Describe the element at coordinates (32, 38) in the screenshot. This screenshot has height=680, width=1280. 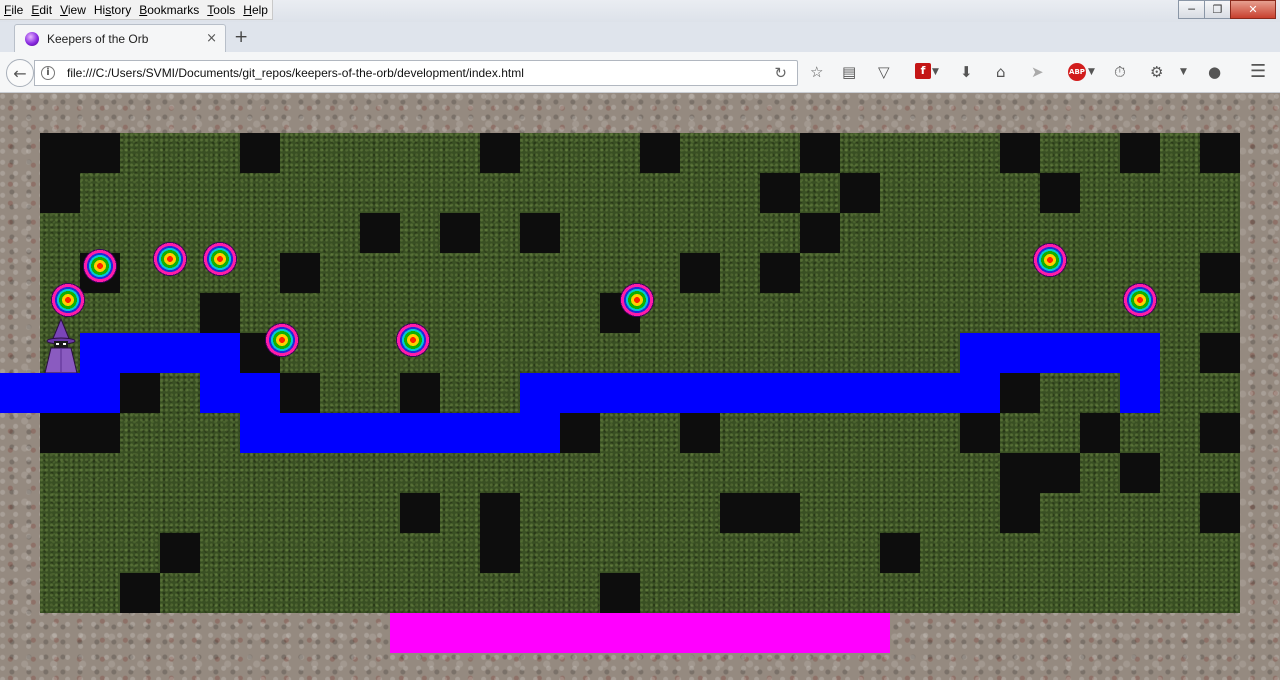
I see `orb-favicon-icon` at that location.